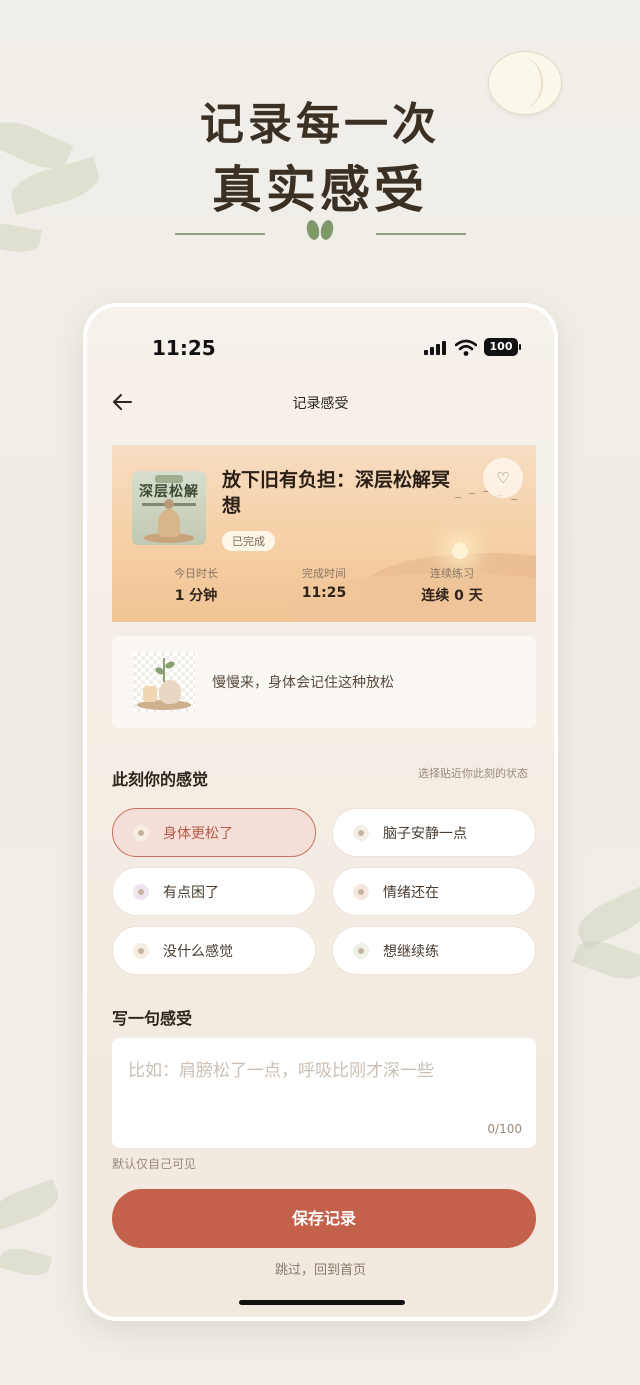 This screenshot has width=640, height=1385. Describe the element at coordinates (502, 347) in the screenshot. I see `battery-icon: 100` at that location.